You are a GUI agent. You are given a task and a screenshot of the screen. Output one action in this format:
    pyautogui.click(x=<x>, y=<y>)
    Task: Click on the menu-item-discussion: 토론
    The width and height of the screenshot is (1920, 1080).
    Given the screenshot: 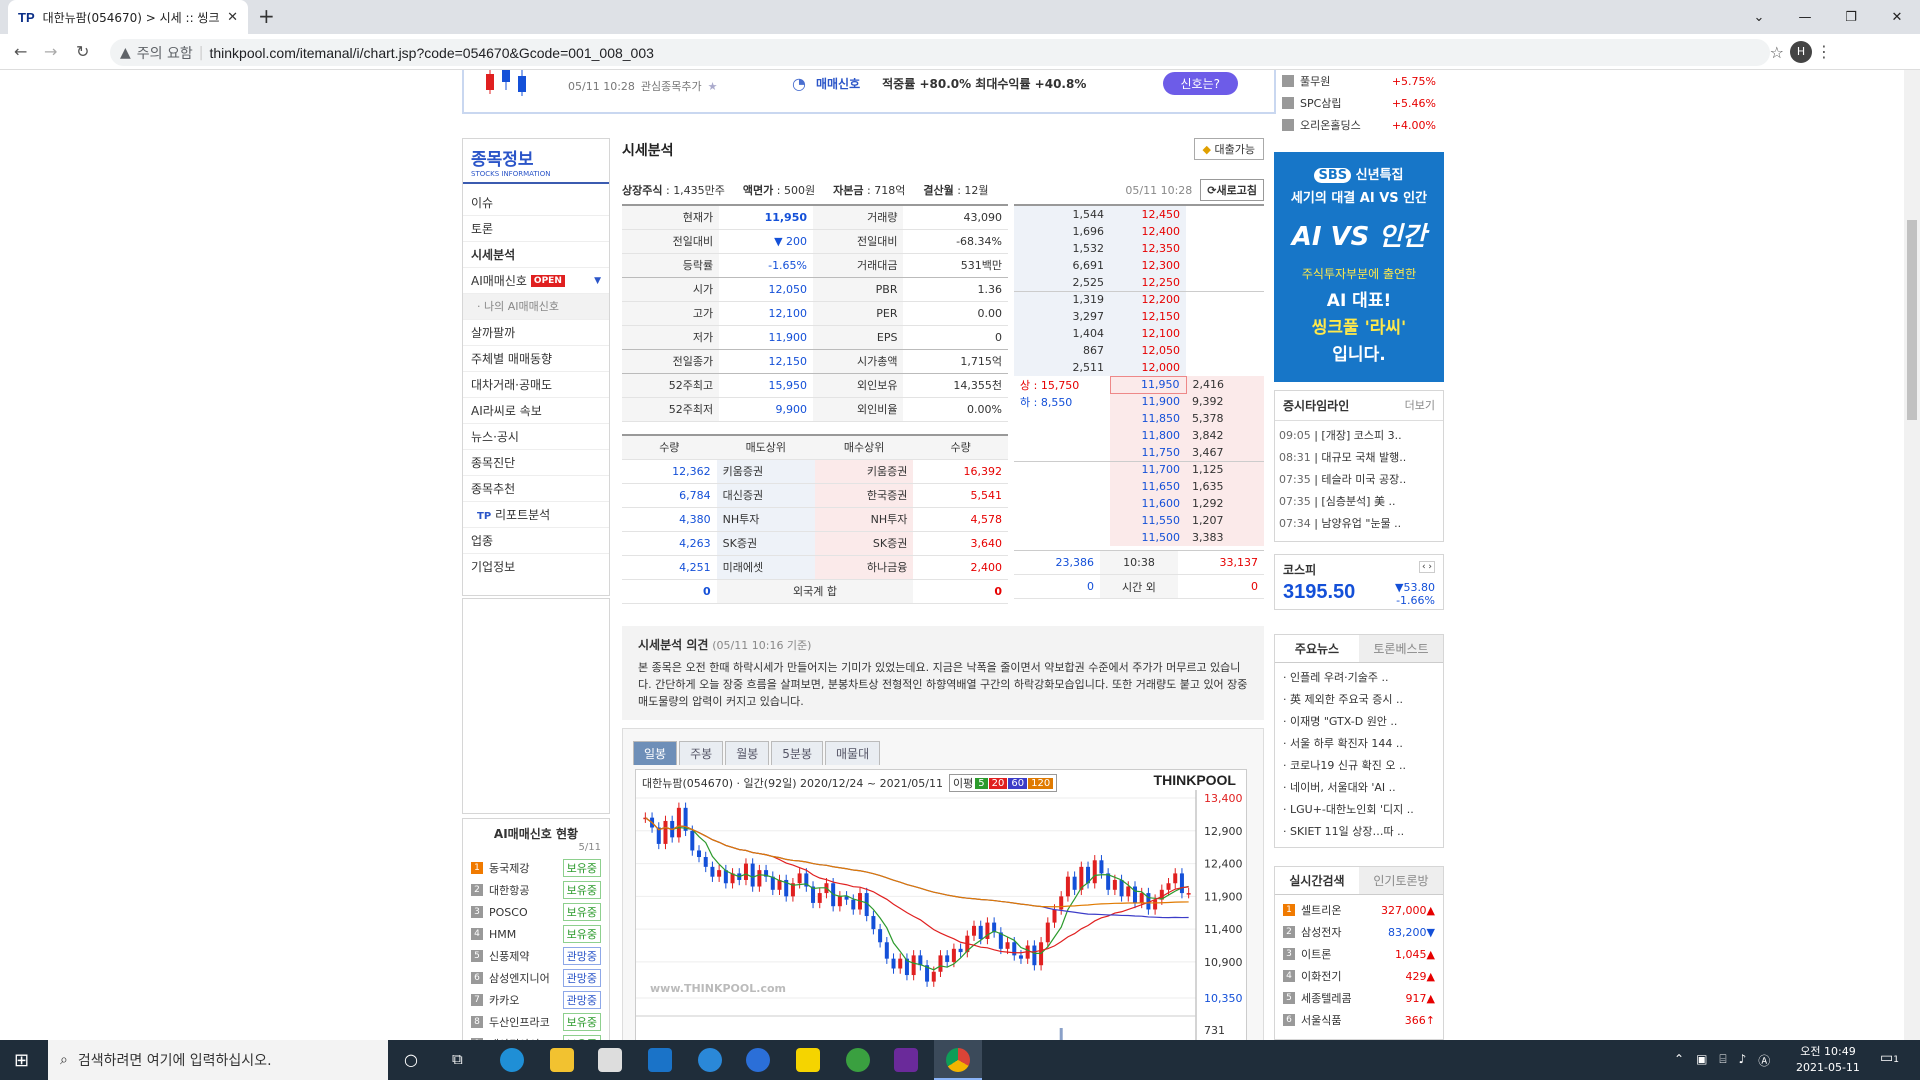 What is the action you would take?
    pyautogui.click(x=536, y=229)
    